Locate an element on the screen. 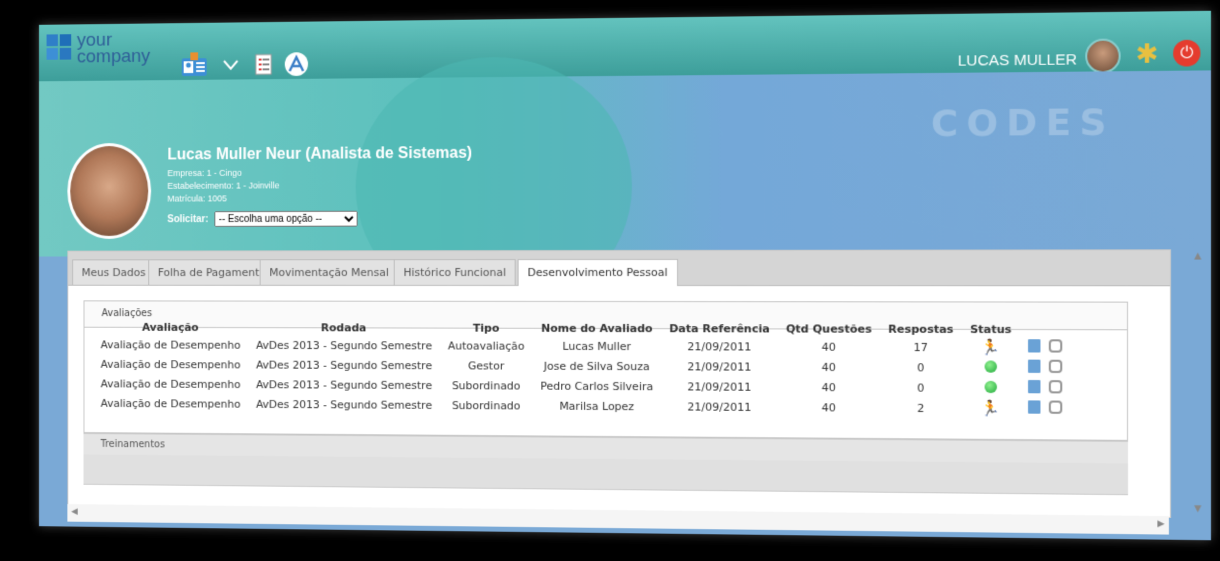  cell-respostas: 2 is located at coordinates (921, 408).